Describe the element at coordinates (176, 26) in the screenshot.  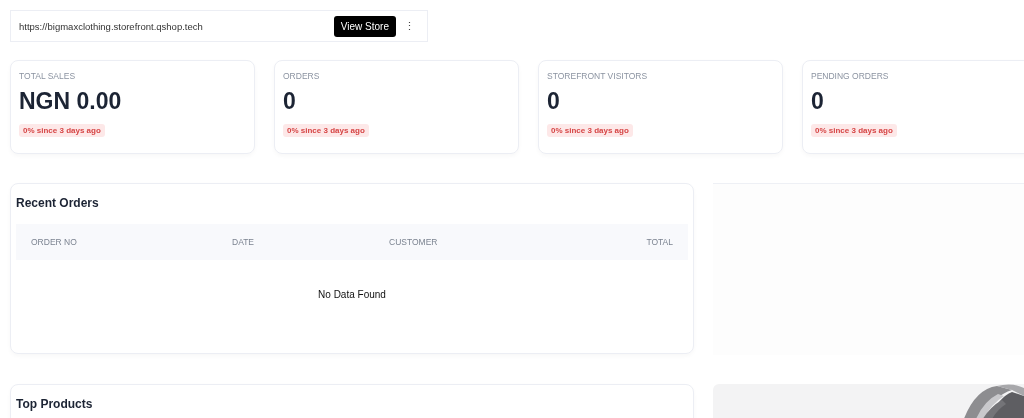
I see `store-url: https://bigmaxclothing.storefront.qshop.tech` at that location.